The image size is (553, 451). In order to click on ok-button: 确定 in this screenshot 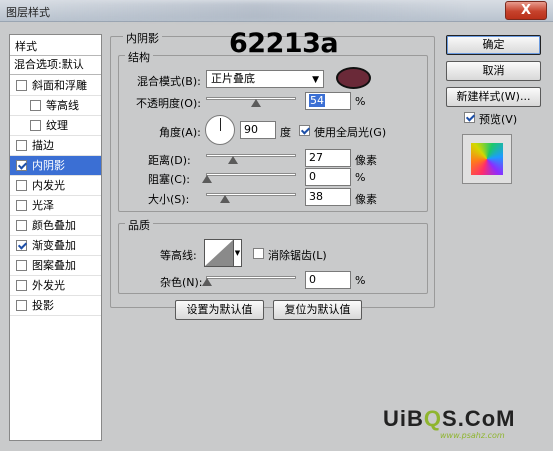, I will do `click(493, 45)`.